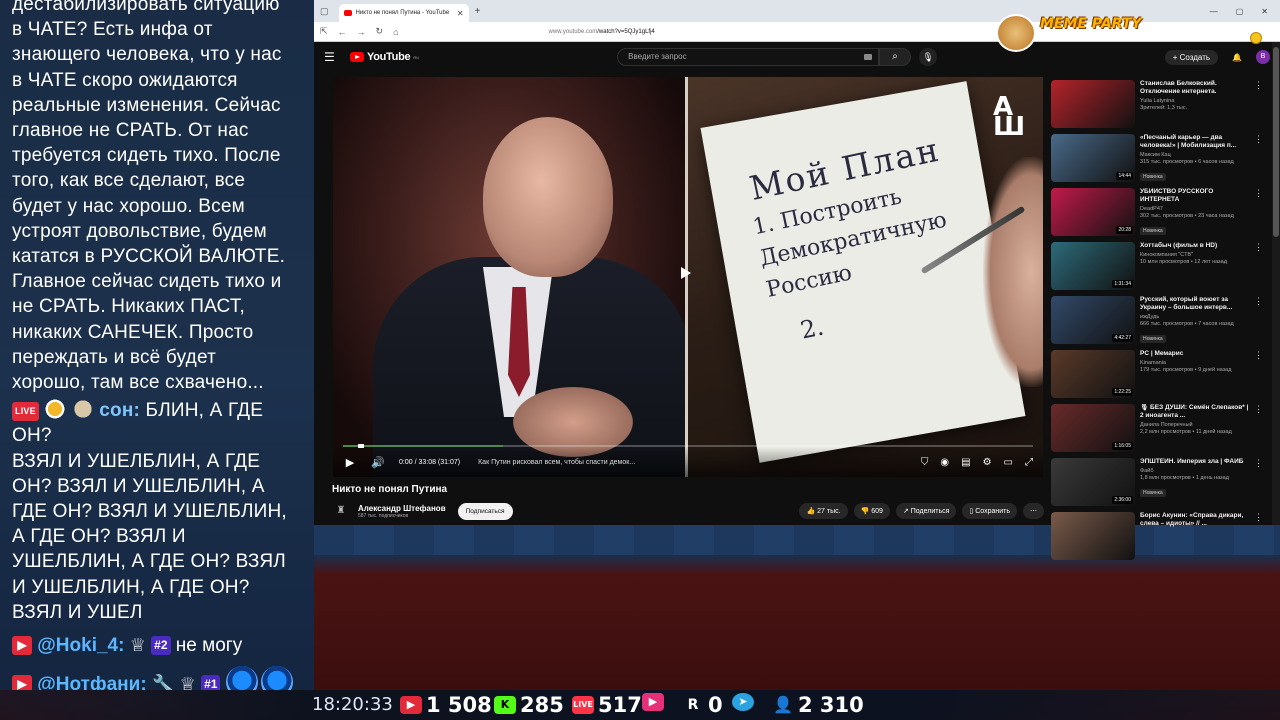 The width and height of the screenshot is (1280, 720). Describe the element at coordinates (686, 273) in the screenshot. I see `center-play-icon` at that location.